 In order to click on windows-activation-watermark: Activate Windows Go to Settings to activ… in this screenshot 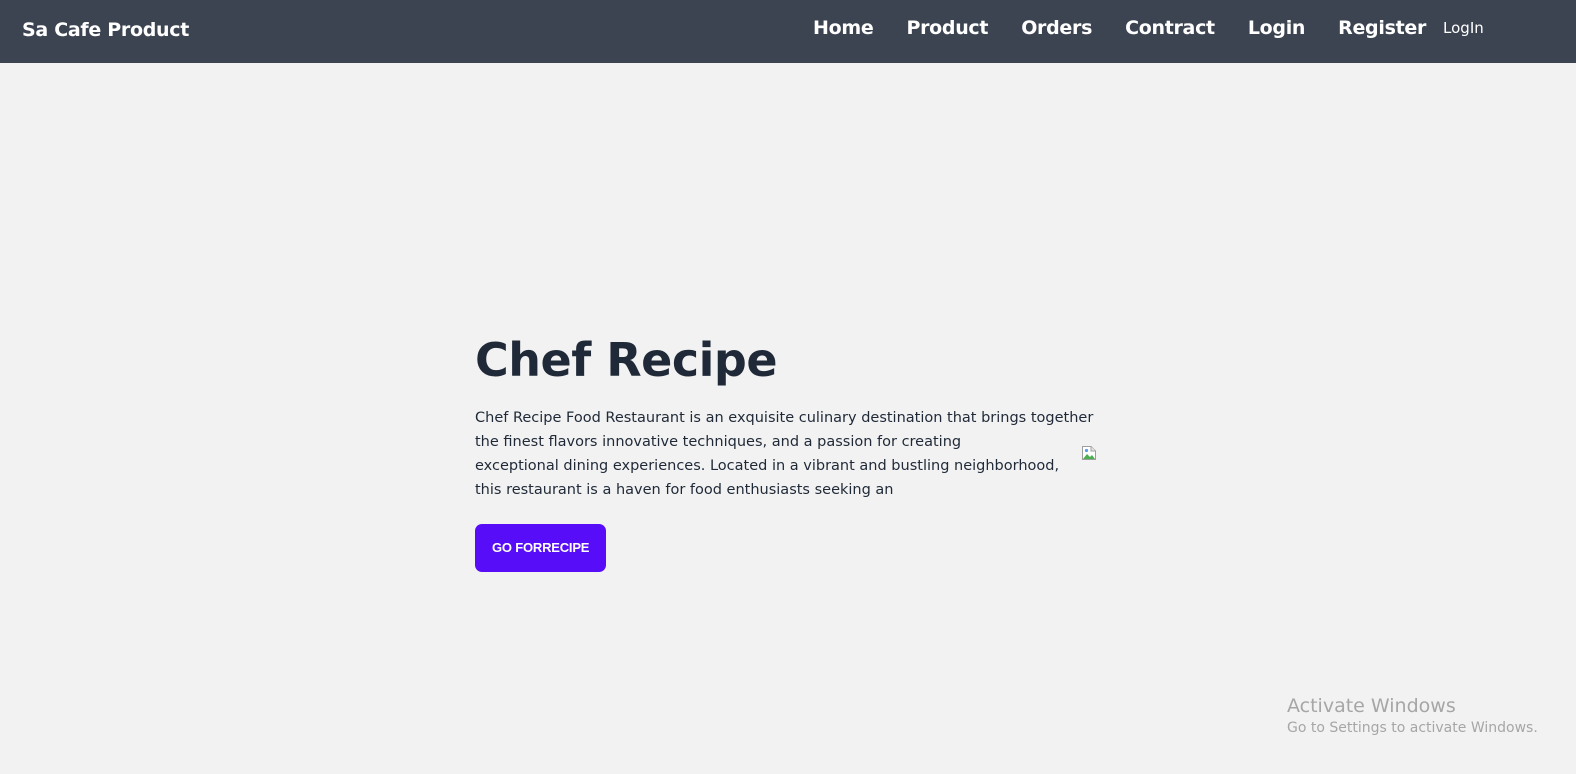, I will do `click(1412, 716)`.